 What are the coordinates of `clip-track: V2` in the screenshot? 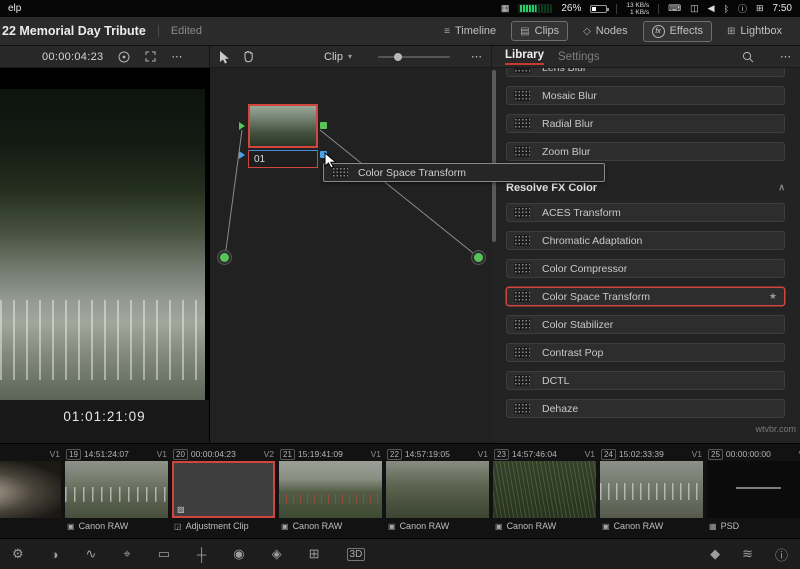 It's located at (268, 454).